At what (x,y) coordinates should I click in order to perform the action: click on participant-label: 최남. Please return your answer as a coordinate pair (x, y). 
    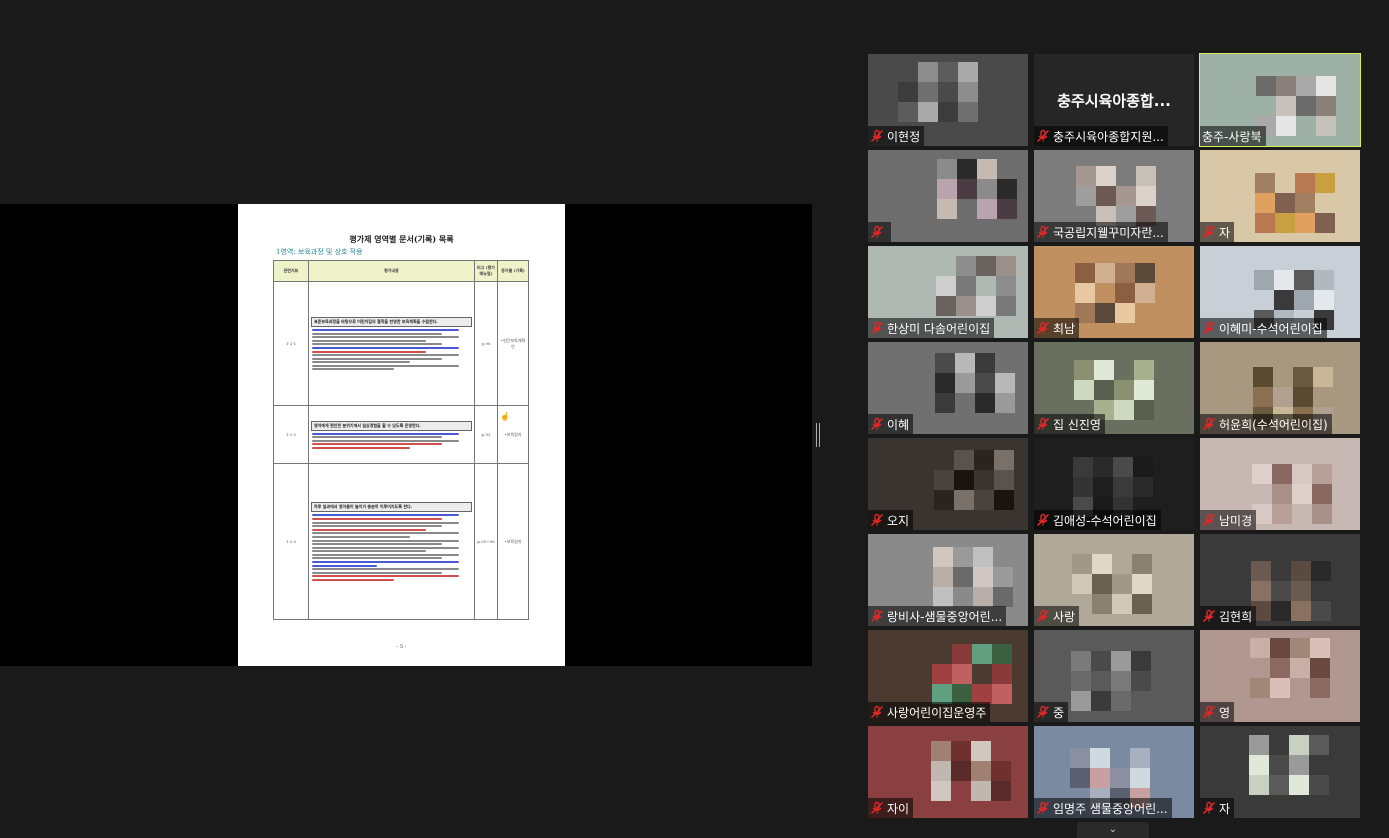
    Looking at the image, I should click on (1057, 328).